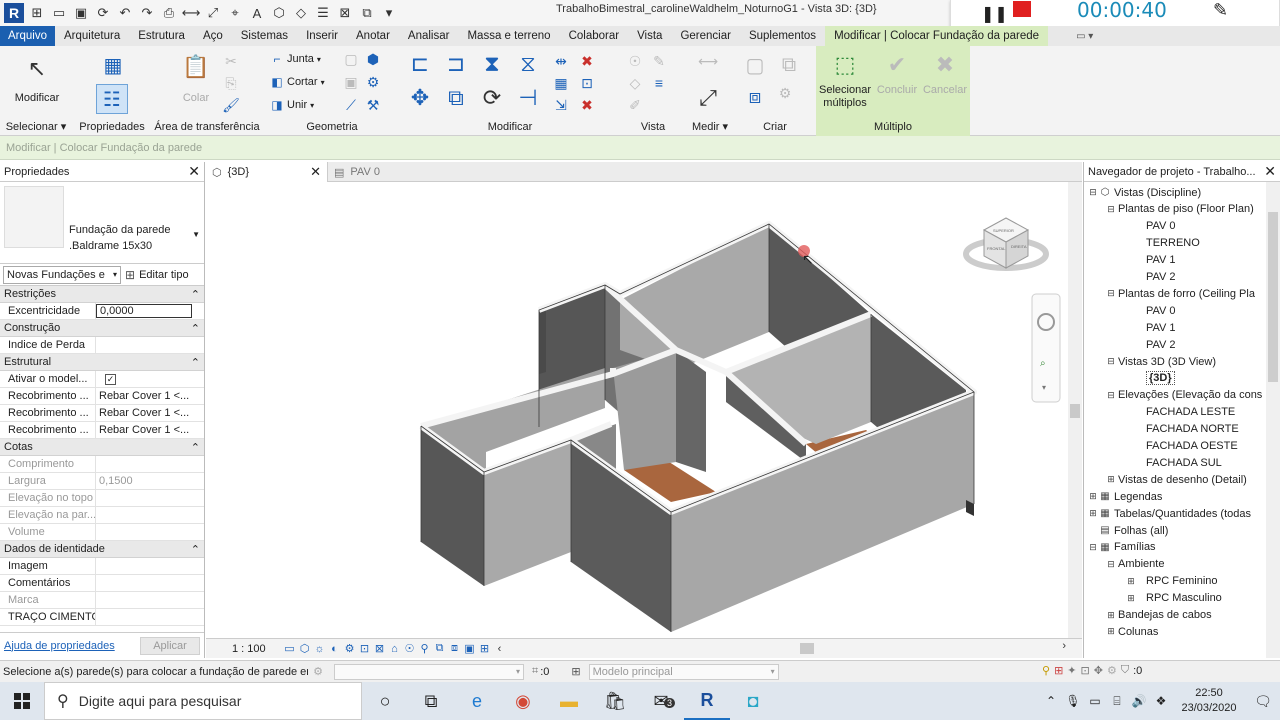 The image size is (1280, 720). What do you see at coordinates (469, 648) in the screenshot?
I see `highlight-icon: ▣` at bounding box center [469, 648].